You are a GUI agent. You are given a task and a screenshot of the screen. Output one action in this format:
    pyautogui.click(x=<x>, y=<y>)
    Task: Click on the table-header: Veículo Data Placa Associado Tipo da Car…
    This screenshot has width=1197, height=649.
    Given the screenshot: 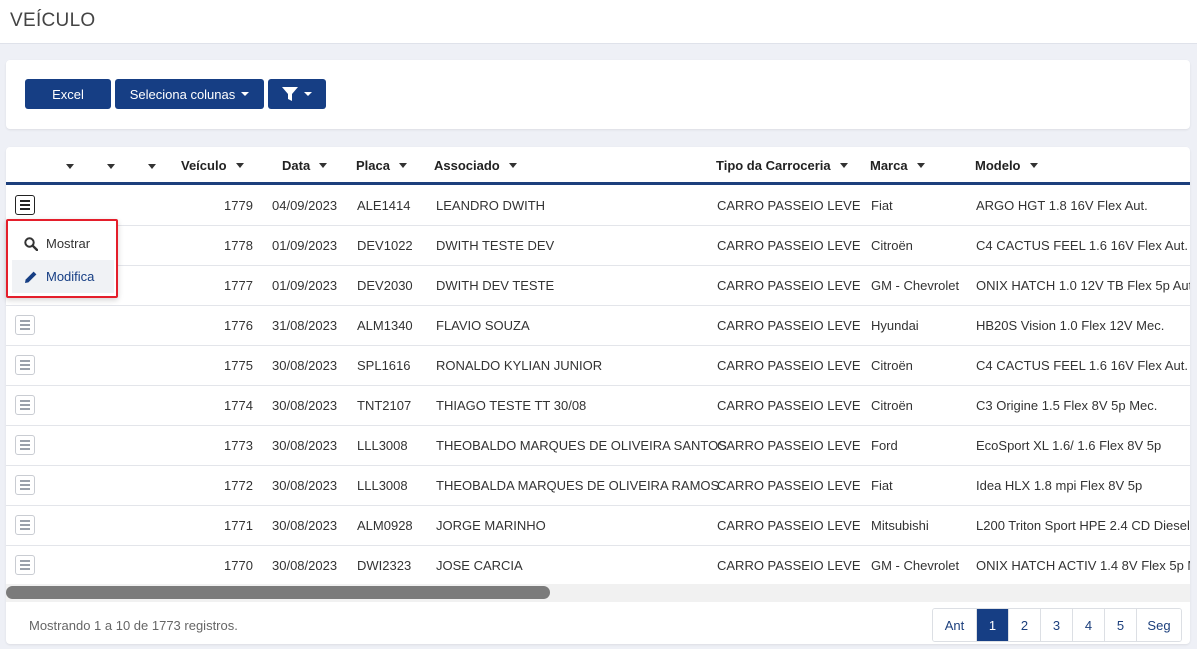 What is the action you would take?
    pyautogui.click(x=598, y=166)
    